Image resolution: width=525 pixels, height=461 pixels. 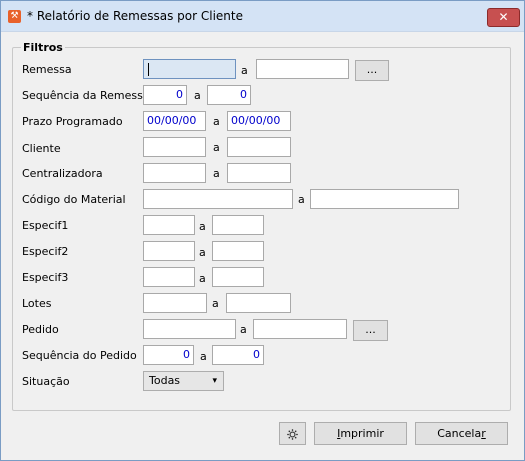 I want to click on especif3-from-input, so click(x=169, y=277).